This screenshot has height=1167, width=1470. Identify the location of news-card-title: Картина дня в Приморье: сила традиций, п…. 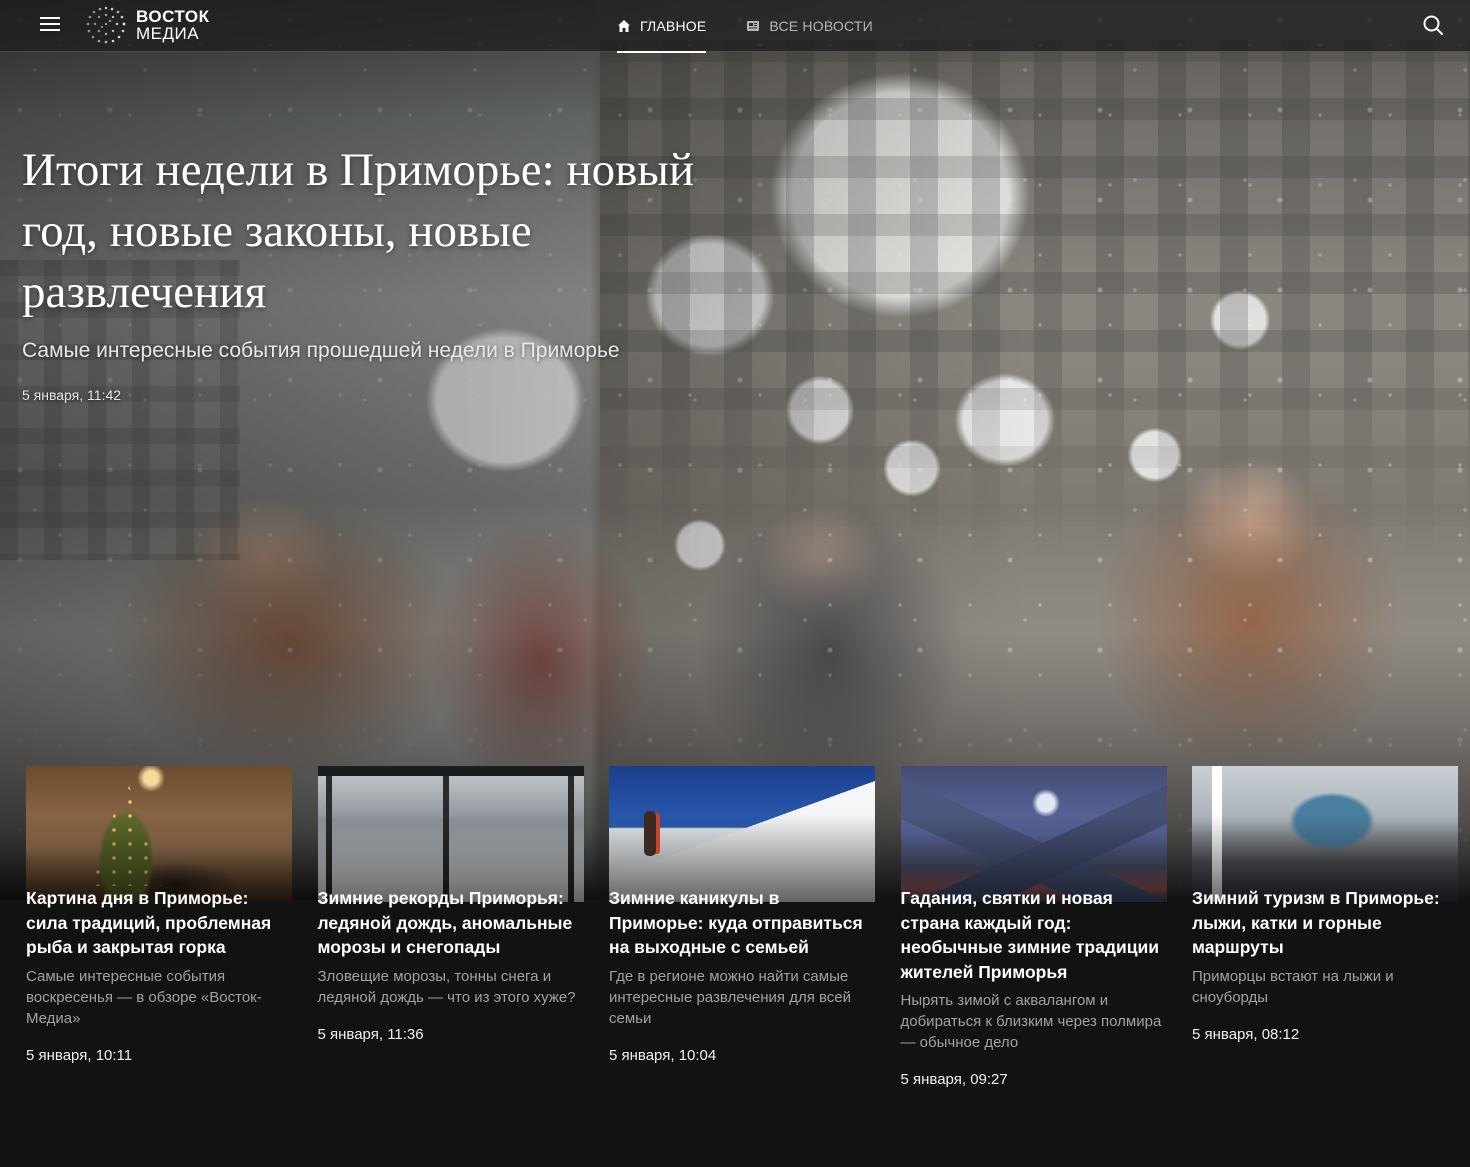
(159, 923).